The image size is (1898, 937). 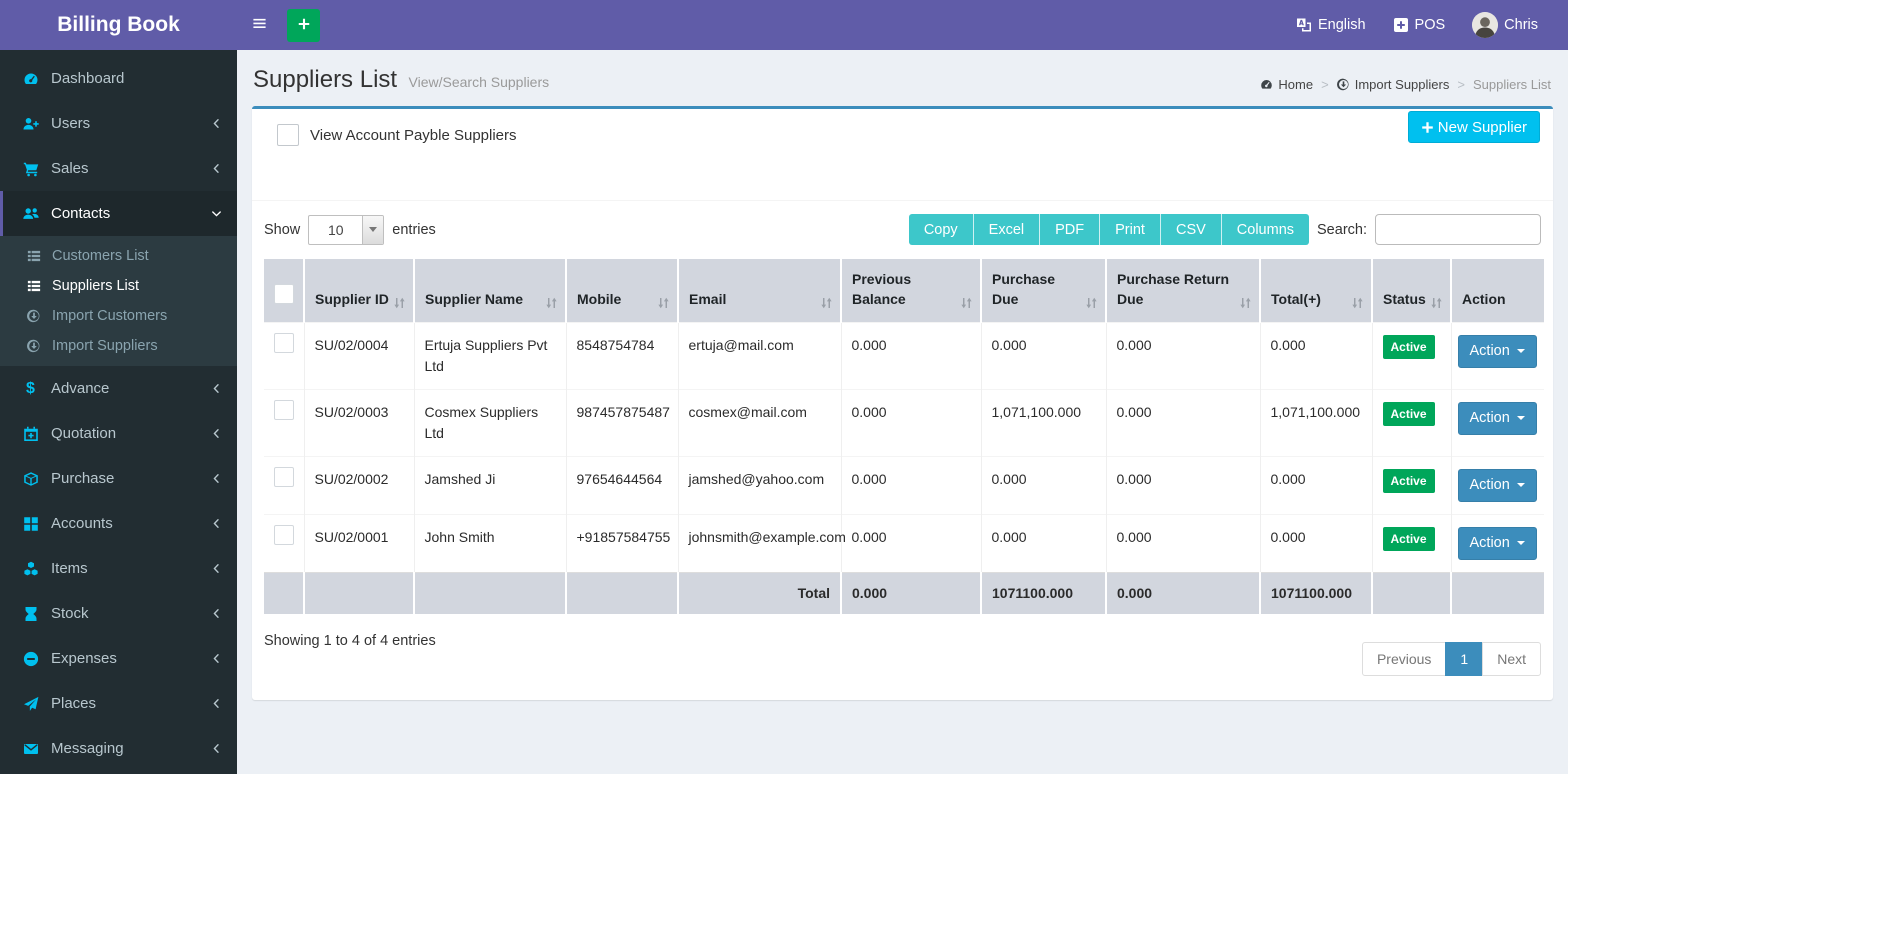 I want to click on cell-purchase-return-due: 0.000, so click(x=1183, y=543).